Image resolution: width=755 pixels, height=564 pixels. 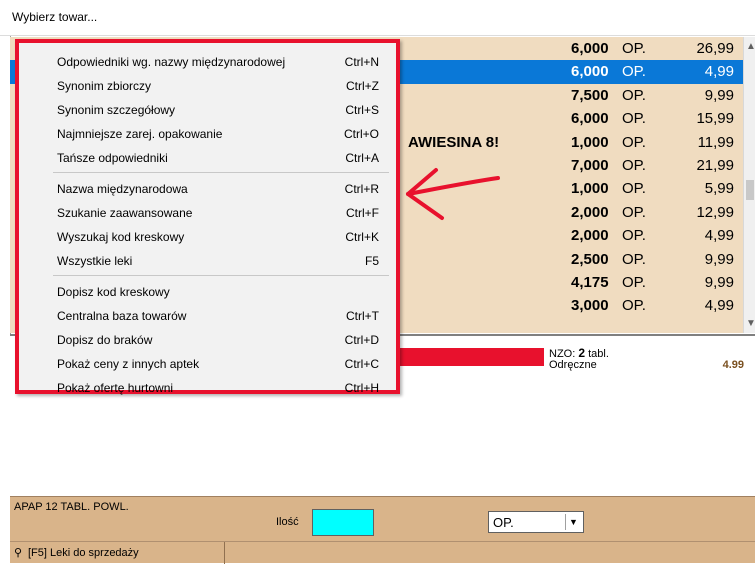 I want to click on status-bar-indicator, so click(x=471, y=357).